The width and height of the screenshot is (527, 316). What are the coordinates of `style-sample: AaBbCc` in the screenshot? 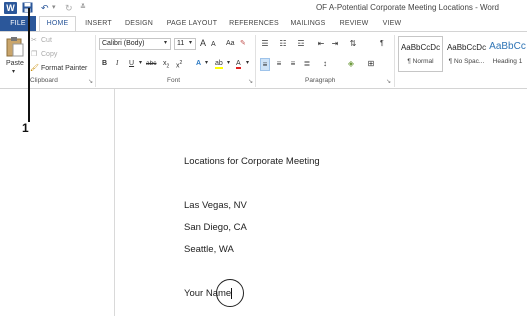 It's located at (507, 46).